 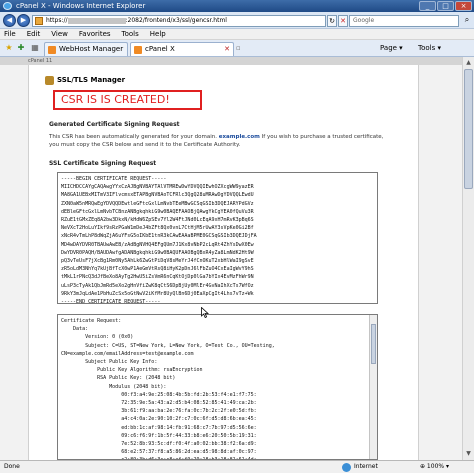 I want to click on menu-help: Help, so click(x=158, y=34).